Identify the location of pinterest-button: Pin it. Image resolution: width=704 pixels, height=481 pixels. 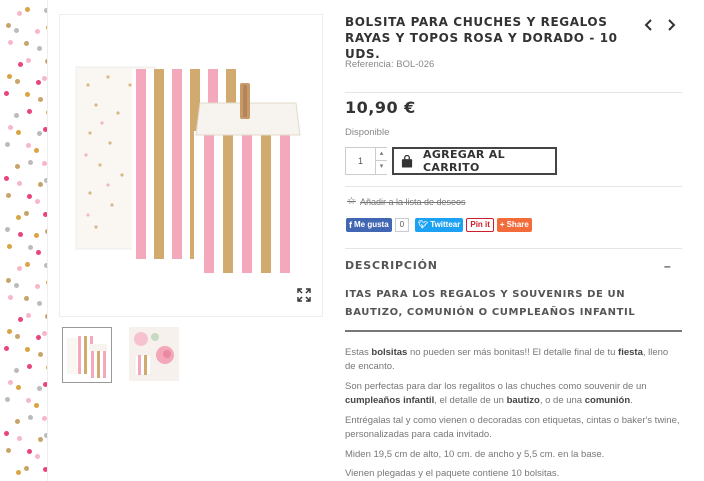
(480, 224).